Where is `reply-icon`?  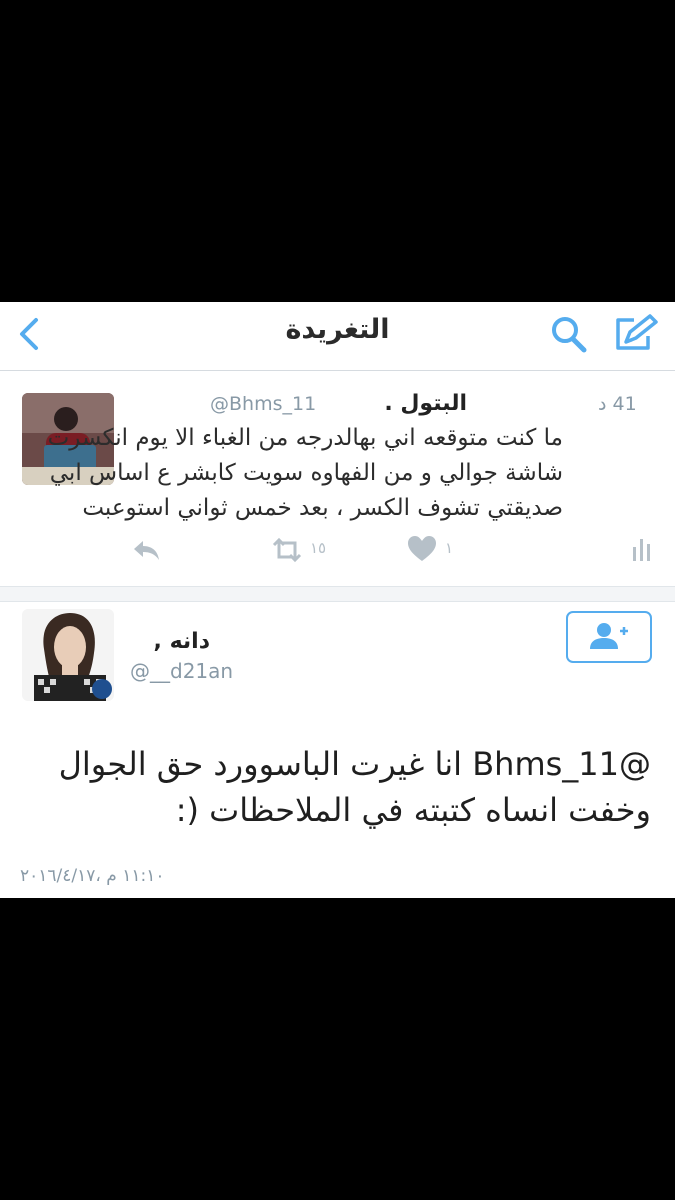
reply-icon is located at coordinates (146, 550).